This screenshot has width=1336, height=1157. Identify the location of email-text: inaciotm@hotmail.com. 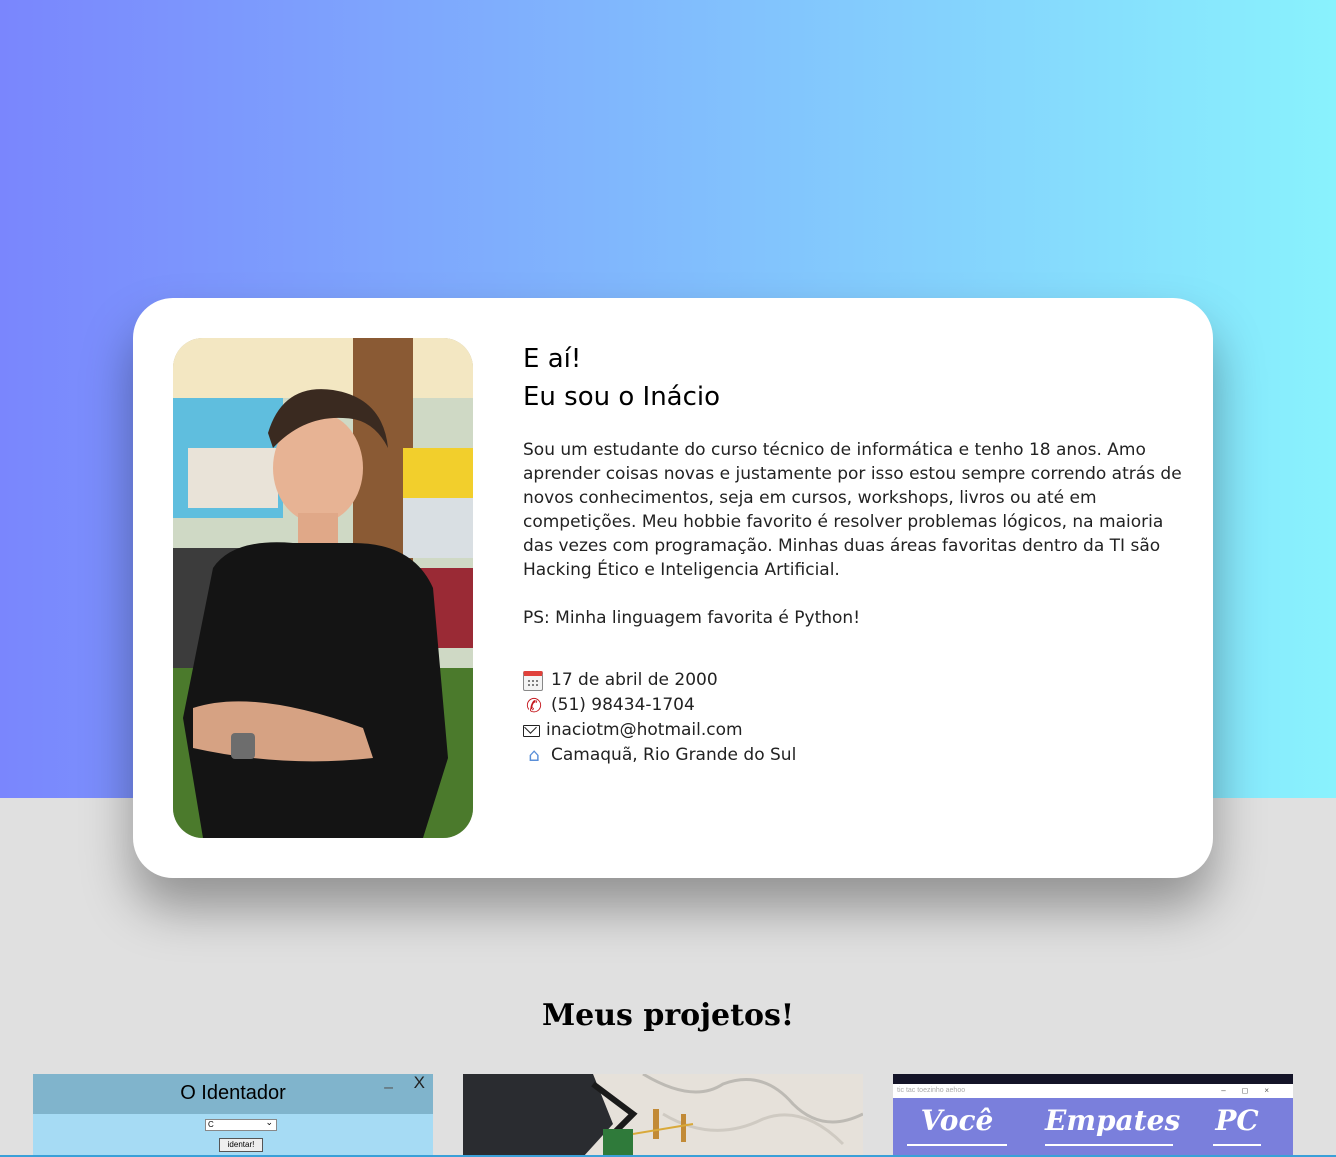
(644, 730).